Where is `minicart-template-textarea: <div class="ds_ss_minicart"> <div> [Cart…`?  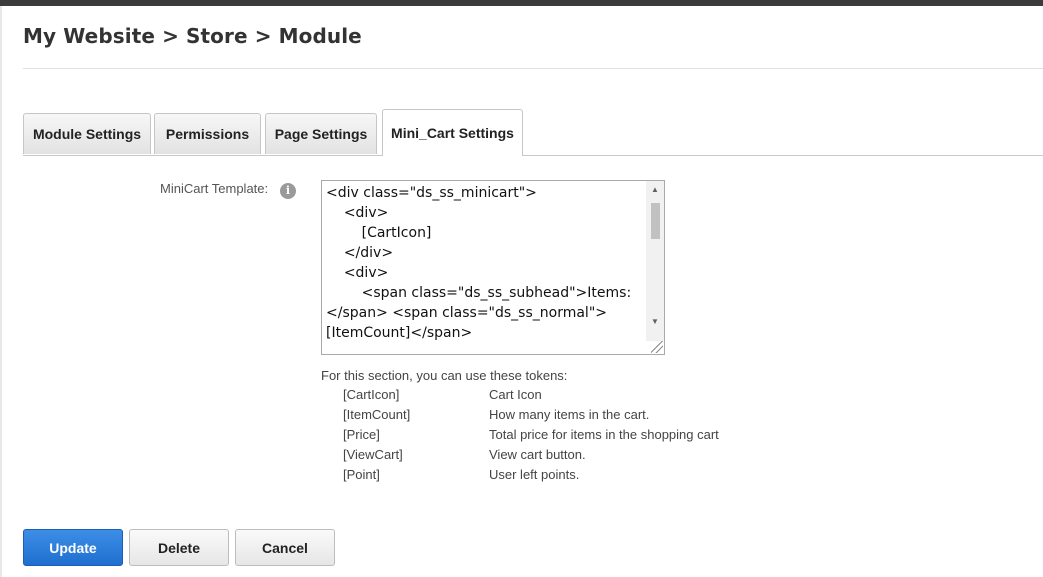
minicart-template-textarea: <div class="ds_ss_minicart"> <div> [Cart… is located at coordinates (493, 267).